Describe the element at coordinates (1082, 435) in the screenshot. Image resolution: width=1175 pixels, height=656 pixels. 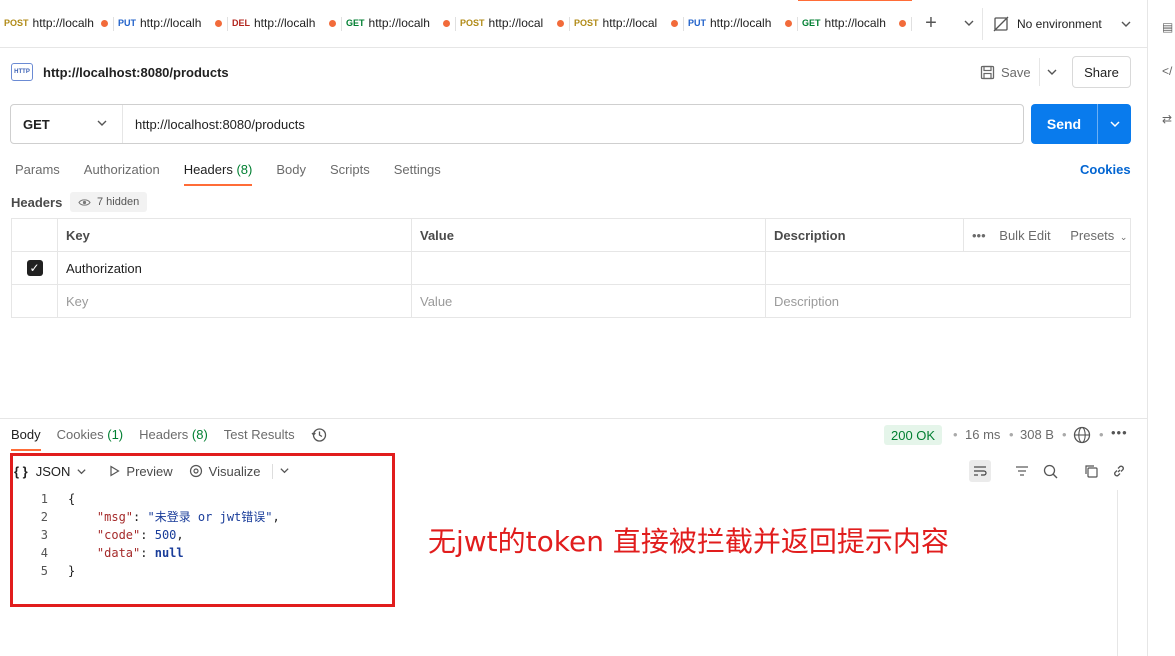
I see `globe-icon` at that location.